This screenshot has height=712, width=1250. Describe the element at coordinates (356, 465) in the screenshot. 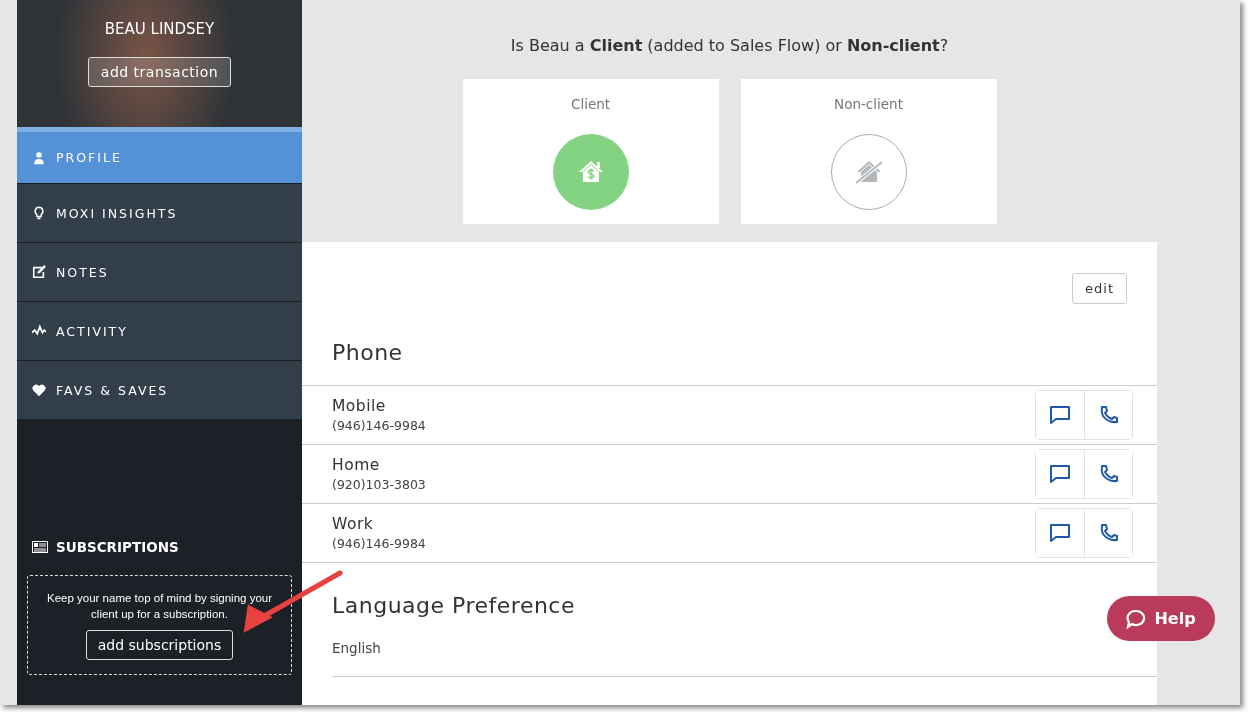

I see `phone-label: Home` at that location.